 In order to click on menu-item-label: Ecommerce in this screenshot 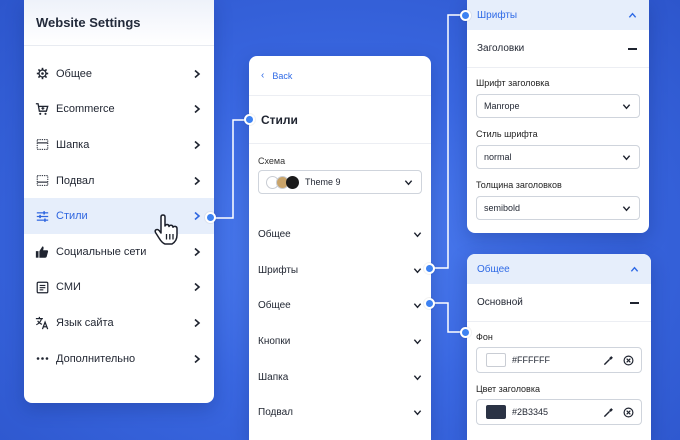, I will do `click(85, 109)`.